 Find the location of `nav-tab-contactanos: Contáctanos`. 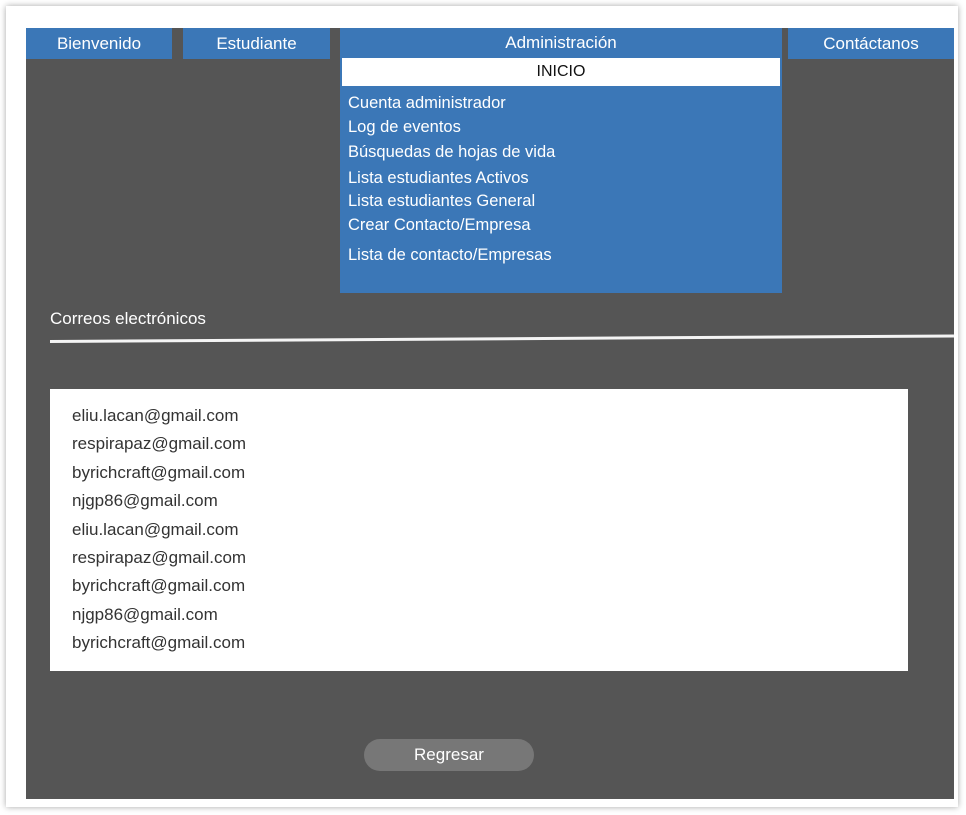

nav-tab-contactanos: Contáctanos is located at coordinates (871, 43).